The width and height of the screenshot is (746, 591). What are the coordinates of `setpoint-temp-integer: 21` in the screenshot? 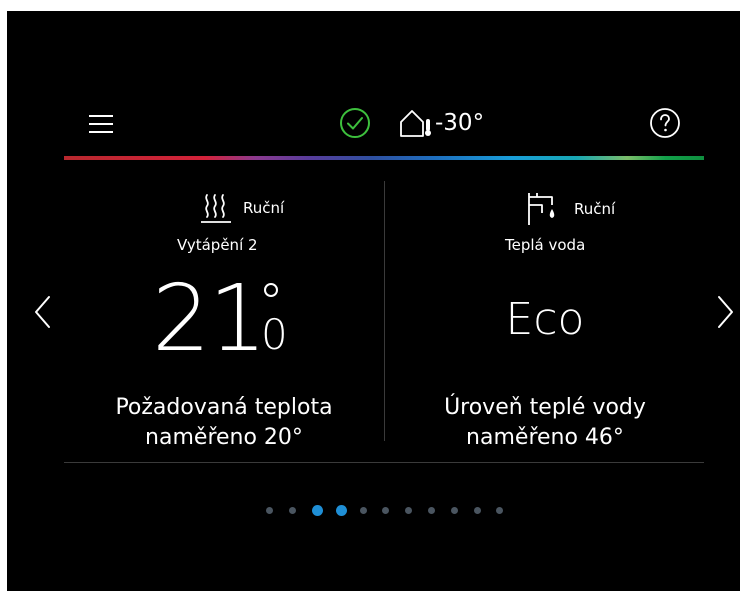 It's located at (209, 318).